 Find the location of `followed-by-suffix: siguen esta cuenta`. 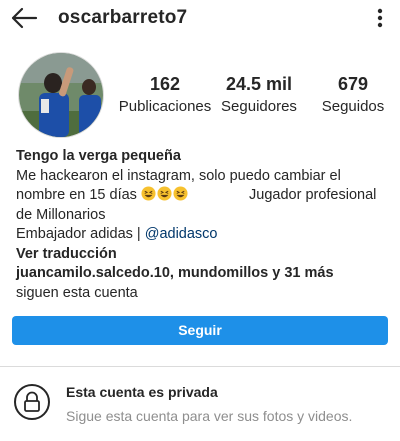

followed-by-suffix: siguen esta cuenta is located at coordinates (77, 292).